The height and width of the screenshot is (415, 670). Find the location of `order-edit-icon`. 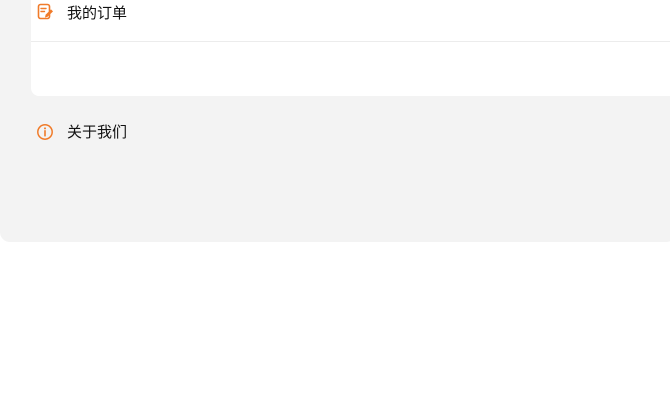

order-edit-icon is located at coordinates (45, 12).